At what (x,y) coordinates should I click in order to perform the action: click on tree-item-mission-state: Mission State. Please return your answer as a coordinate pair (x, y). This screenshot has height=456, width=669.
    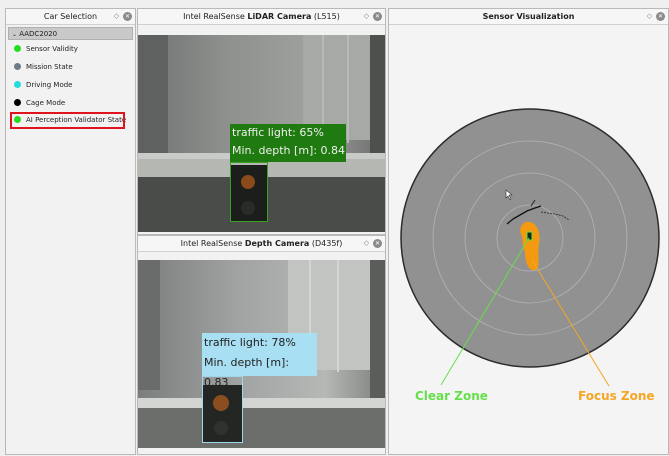
    Looking at the image, I should click on (43, 67).